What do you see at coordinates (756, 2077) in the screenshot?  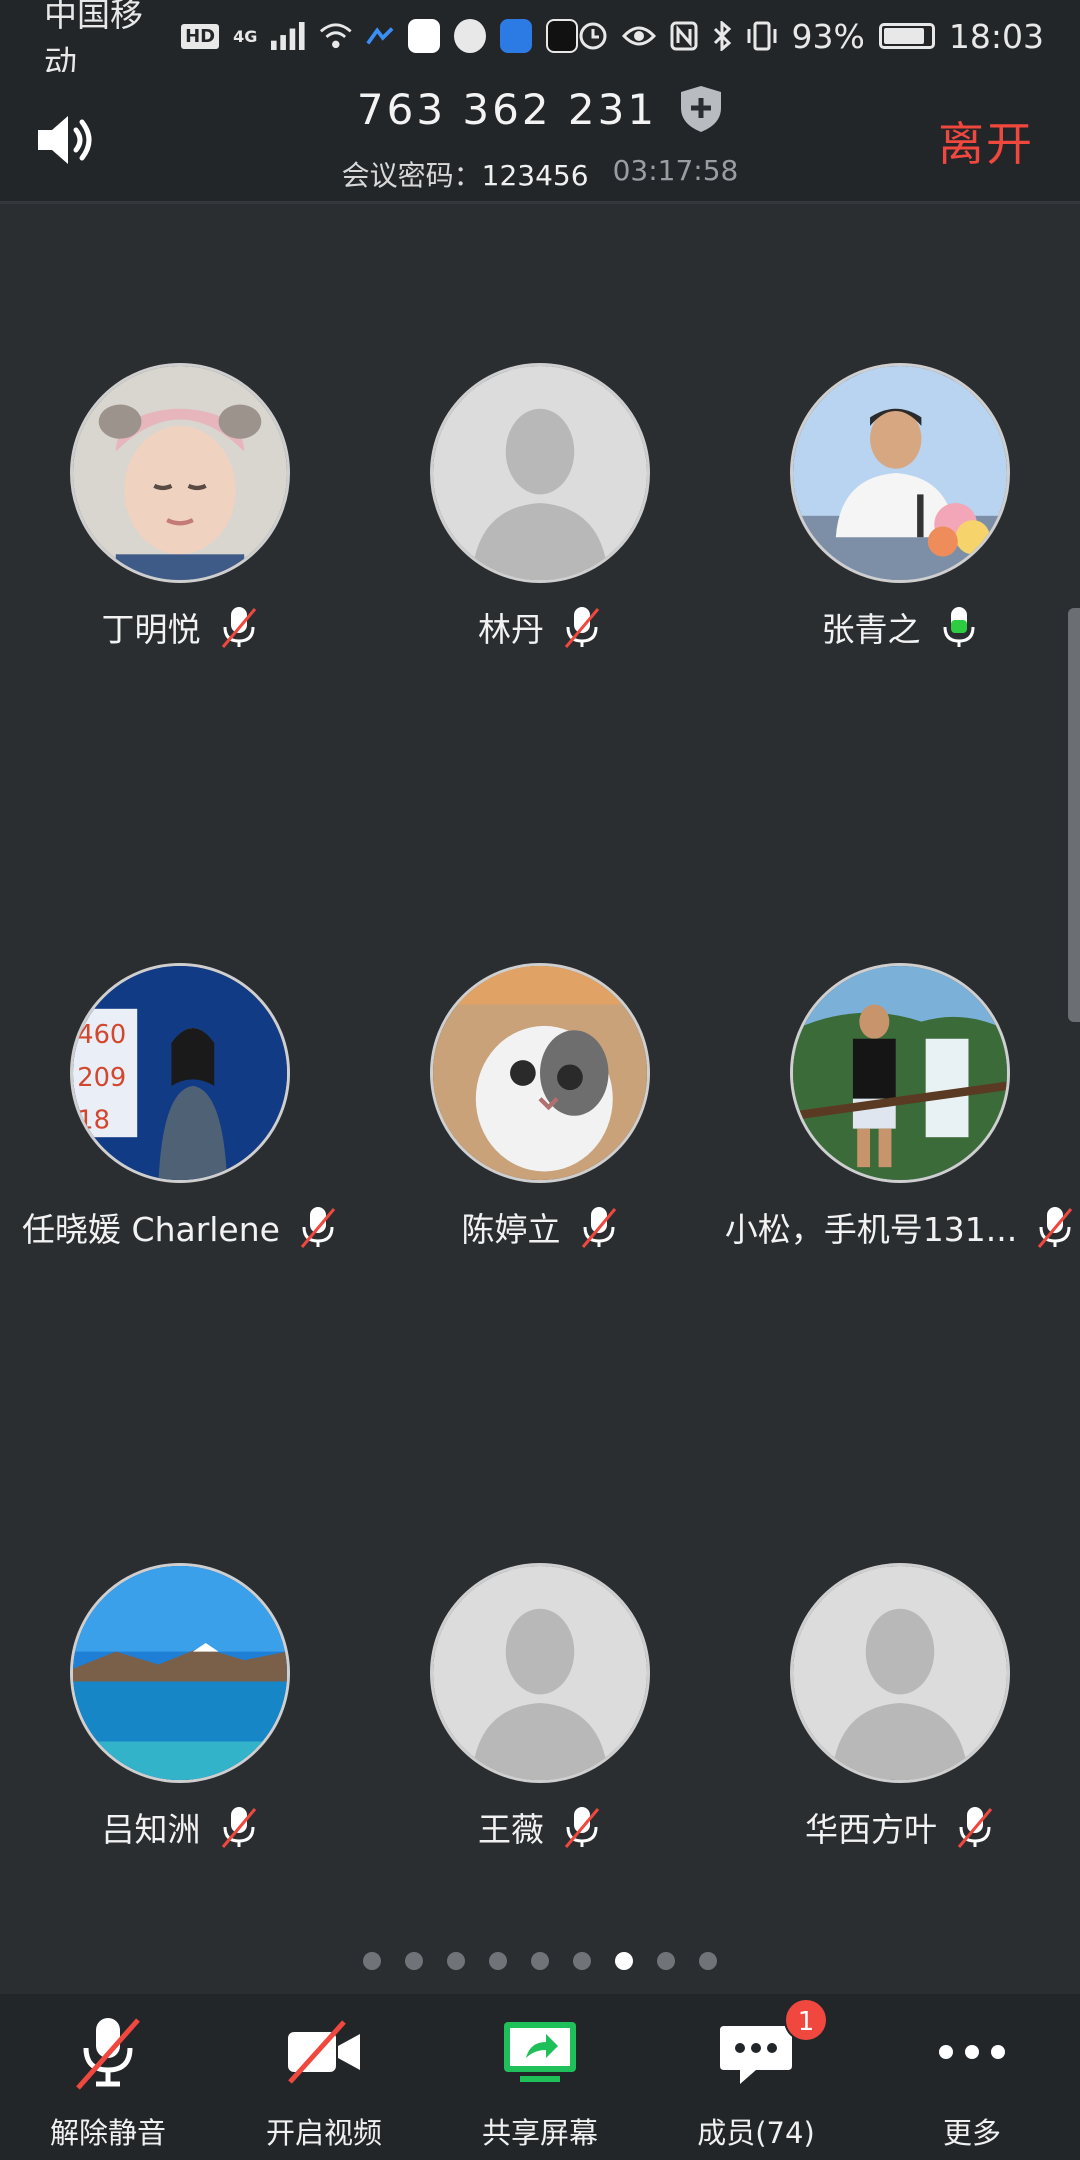 I see `members-button: 1 成员(74)` at bounding box center [756, 2077].